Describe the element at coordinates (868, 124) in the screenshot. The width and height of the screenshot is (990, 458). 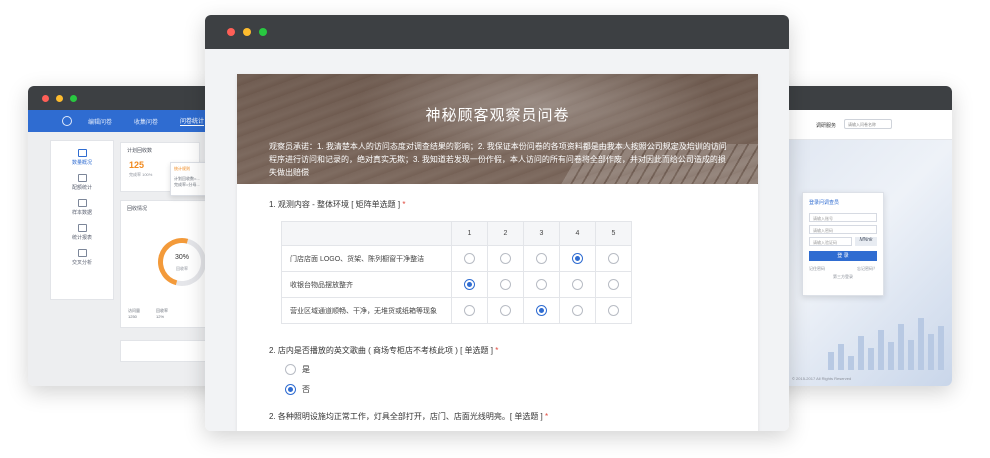
I see `header-search-input: 请输入问卷名称` at that location.